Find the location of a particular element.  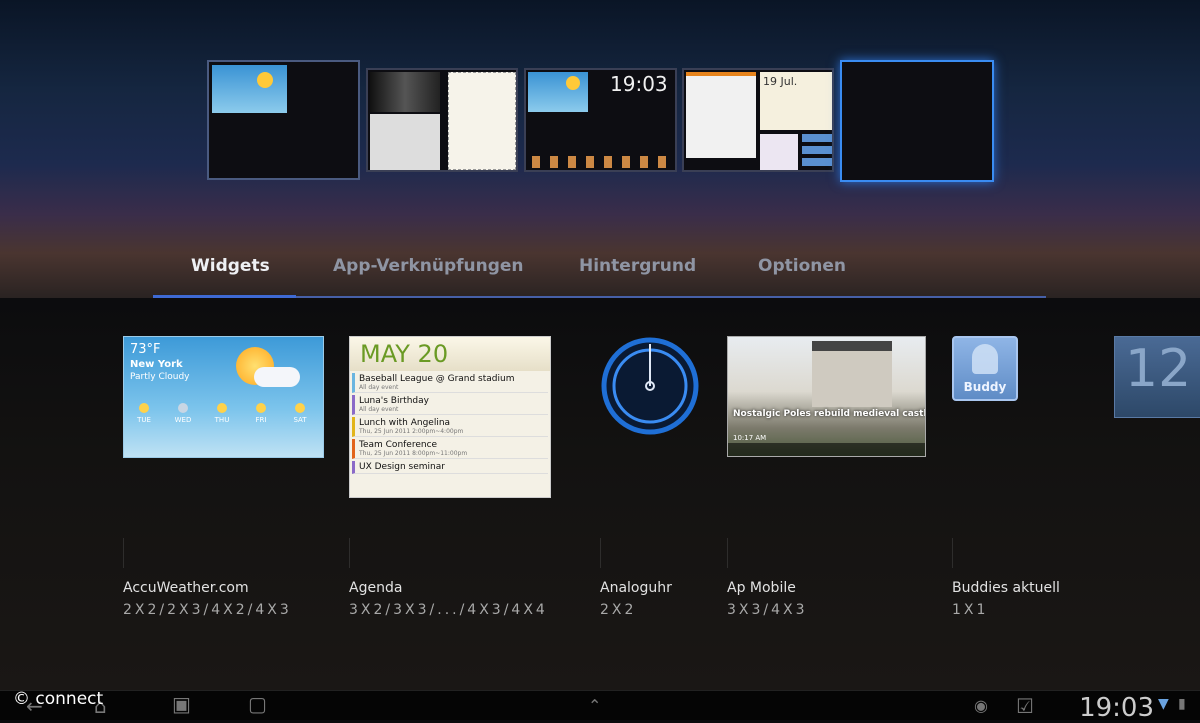

forecast-day-label: FRI is located at coordinates (261, 420).